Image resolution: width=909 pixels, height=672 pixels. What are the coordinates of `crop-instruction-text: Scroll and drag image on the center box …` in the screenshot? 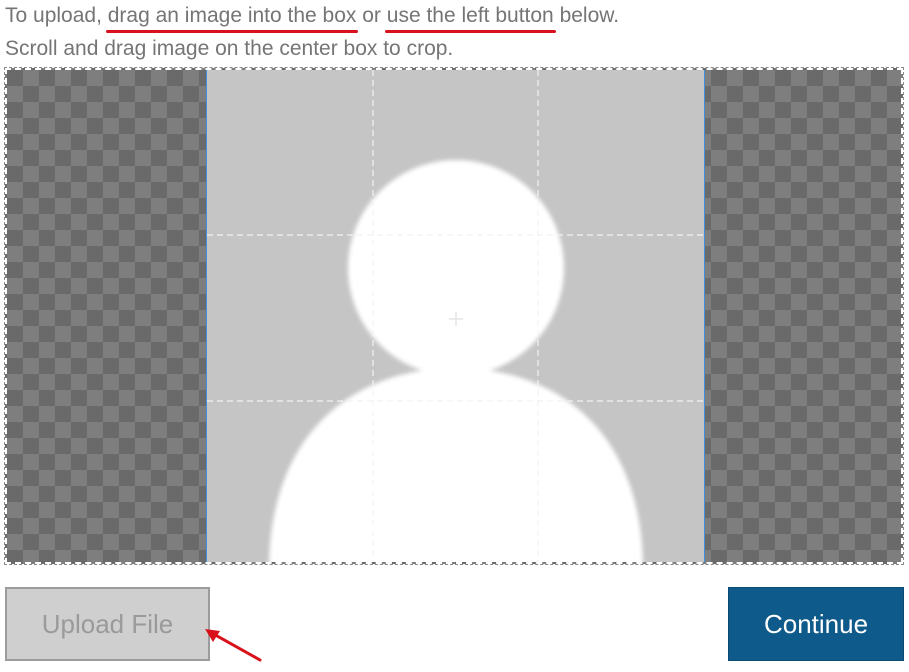 It's located at (229, 48).